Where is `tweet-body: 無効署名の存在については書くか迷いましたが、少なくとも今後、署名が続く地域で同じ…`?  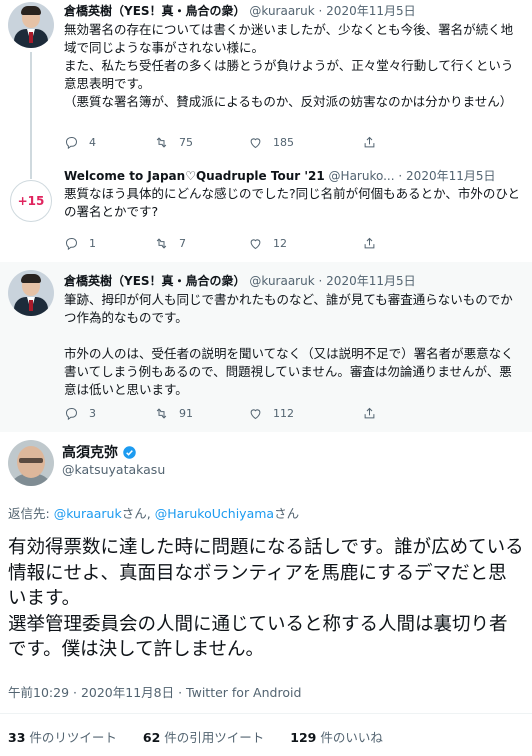
tweet-body: 無効署名の存在については書くか迷いましたが、少なくとも今後、署名が続く地域で同じ… is located at coordinates (294, 66).